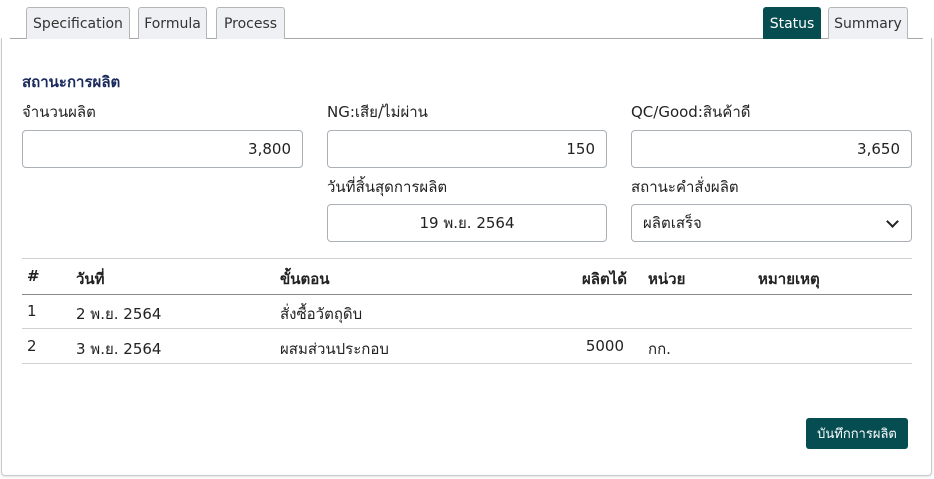 This screenshot has height=479, width=934. I want to click on col-header-output: ผลิตได้, so click(604, 279).